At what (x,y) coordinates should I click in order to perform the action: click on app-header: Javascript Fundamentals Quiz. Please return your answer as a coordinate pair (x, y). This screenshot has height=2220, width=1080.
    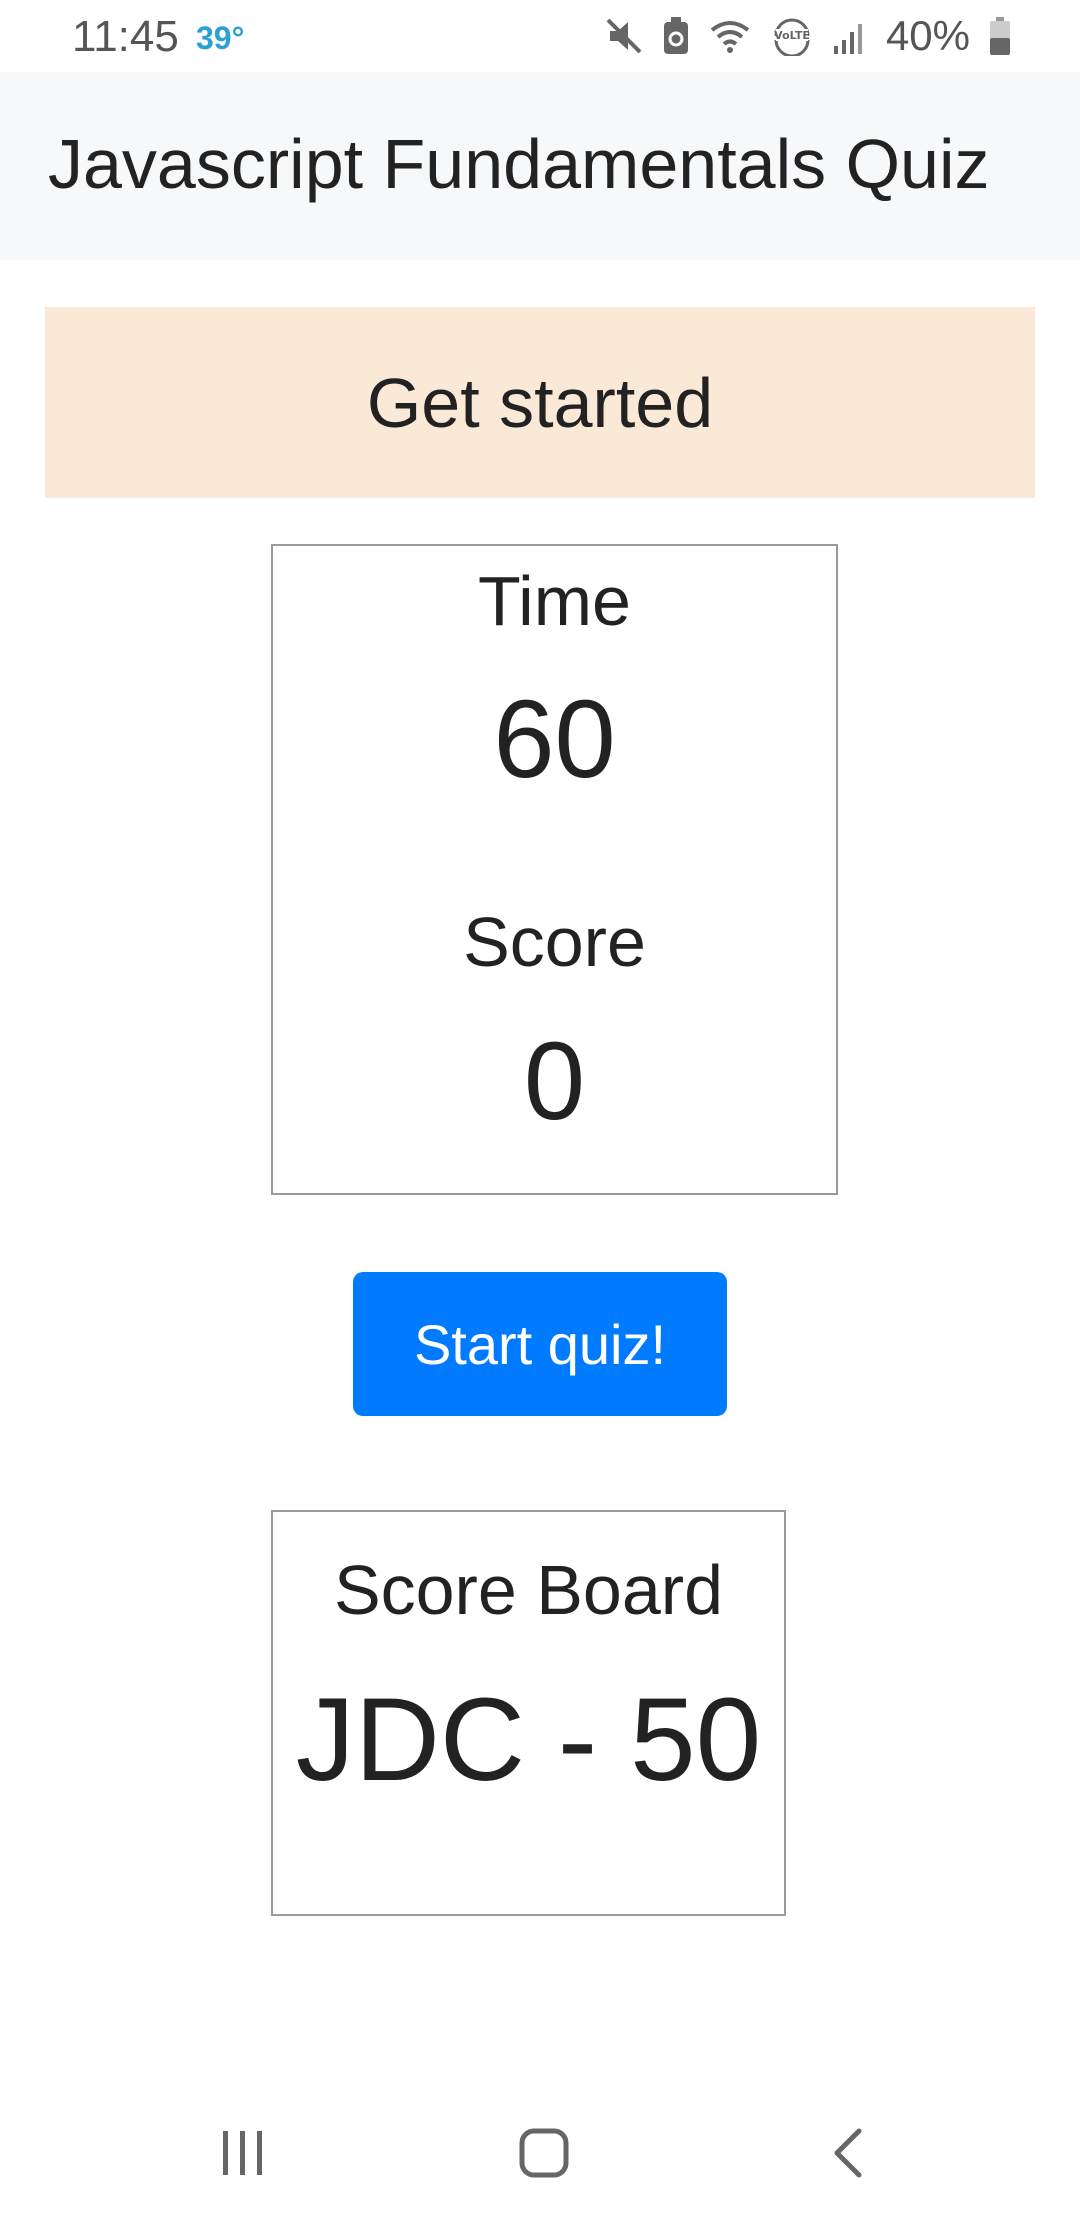
    Looking at the image, I should click on (540, 166).